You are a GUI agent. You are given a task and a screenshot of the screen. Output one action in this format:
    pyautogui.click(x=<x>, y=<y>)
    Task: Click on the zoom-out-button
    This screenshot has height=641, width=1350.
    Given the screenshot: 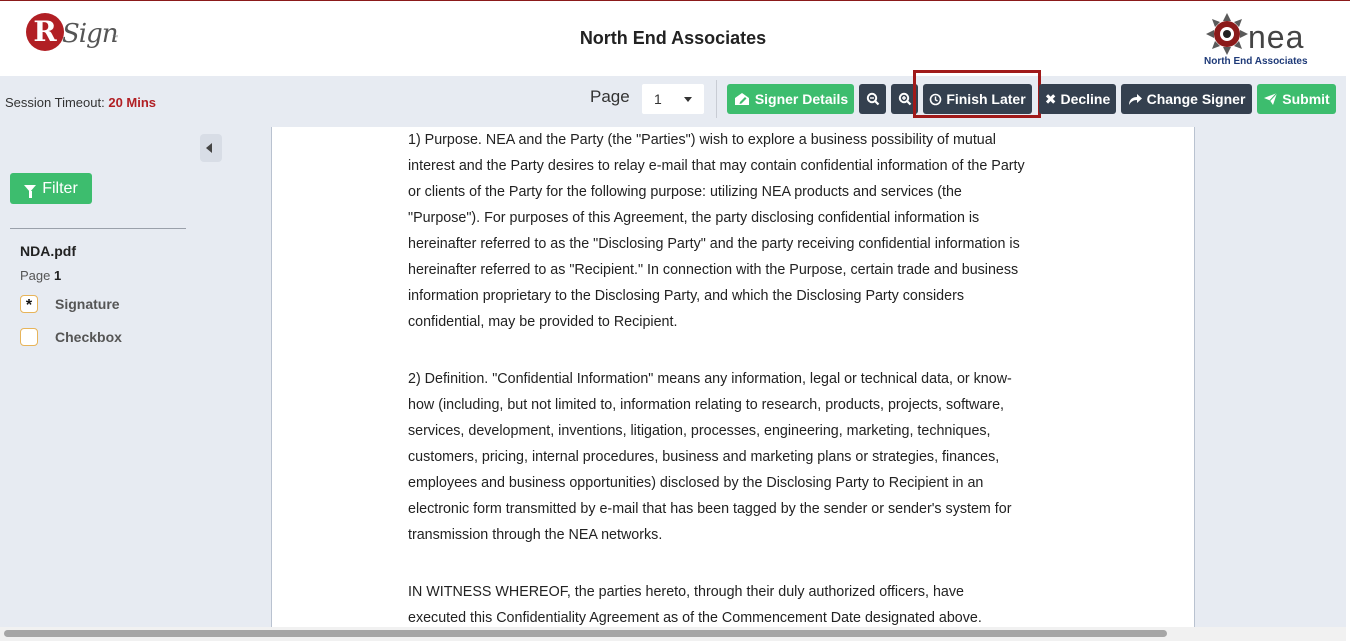 What is the action you would take?
    pyautogui.click(x=872, y=99)
    